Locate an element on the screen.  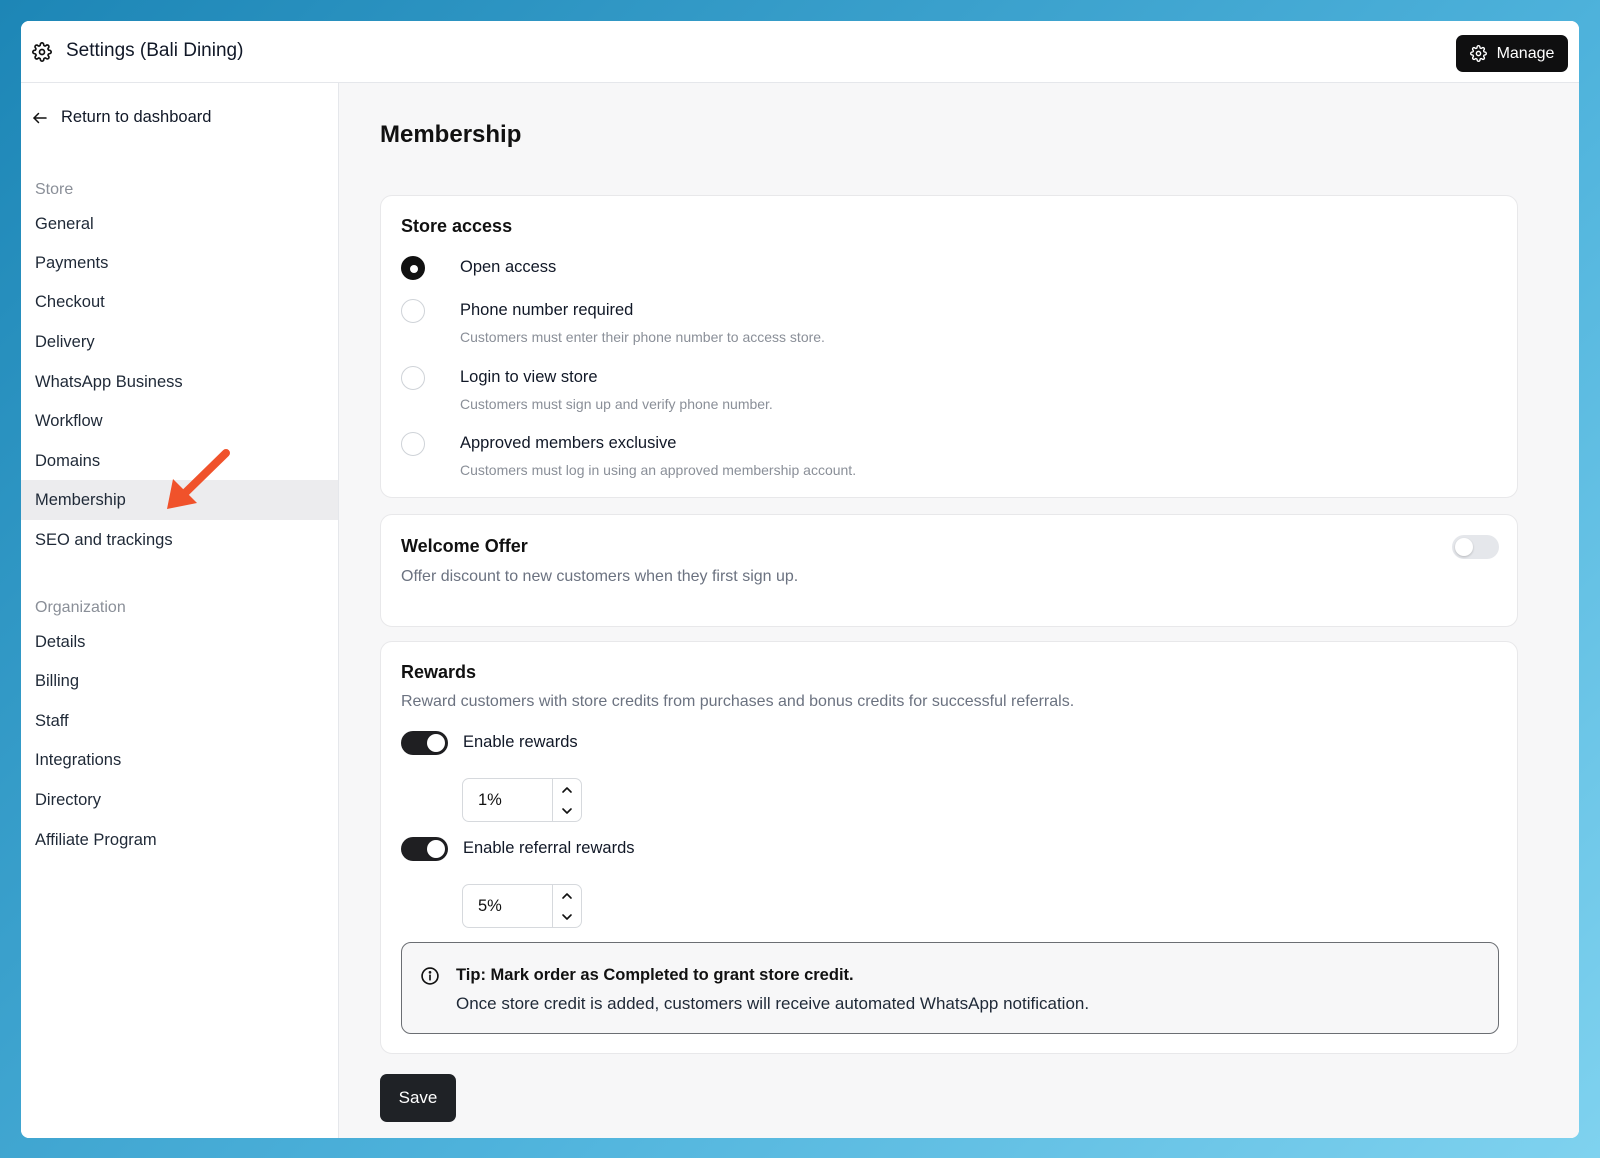
sidebar-item-workflow: Workflow is located at coordinates (179, 421).